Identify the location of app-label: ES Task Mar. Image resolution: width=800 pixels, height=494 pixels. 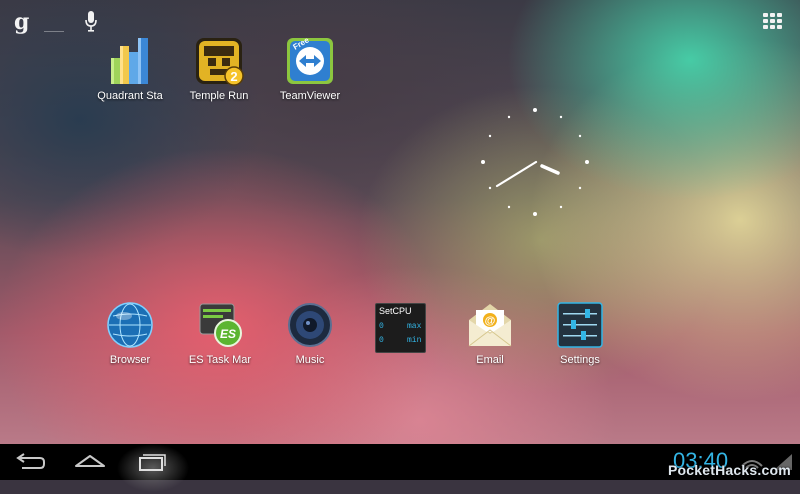
(220, 360).